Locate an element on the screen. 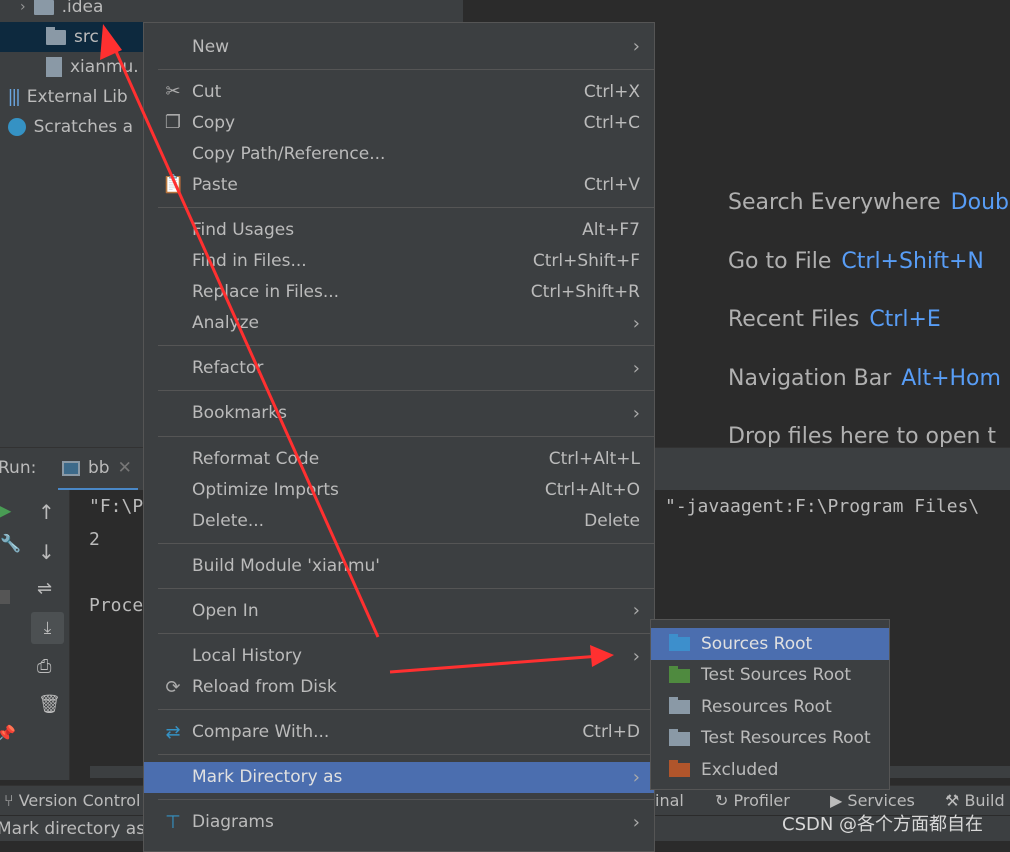  menu-item-find-usages: Find Usages Alt+F7 is located at coordinates (399, 229).